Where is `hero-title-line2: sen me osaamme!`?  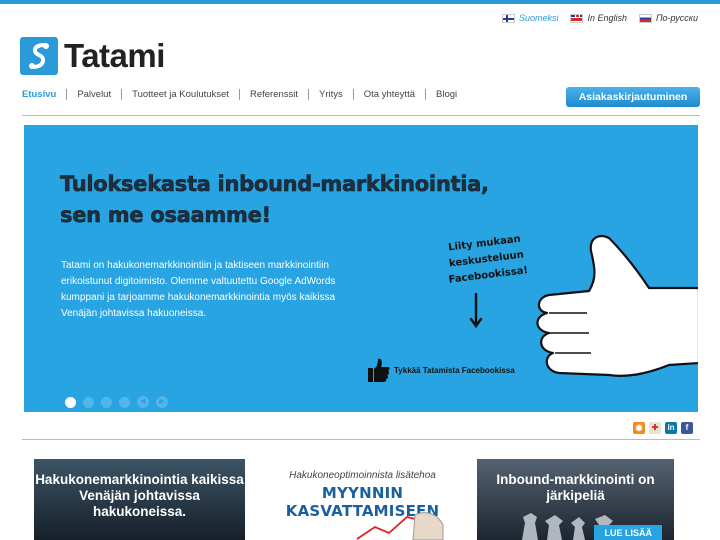
hero-title-line2: sen me osaamme! is located at coordinates (166, 215).